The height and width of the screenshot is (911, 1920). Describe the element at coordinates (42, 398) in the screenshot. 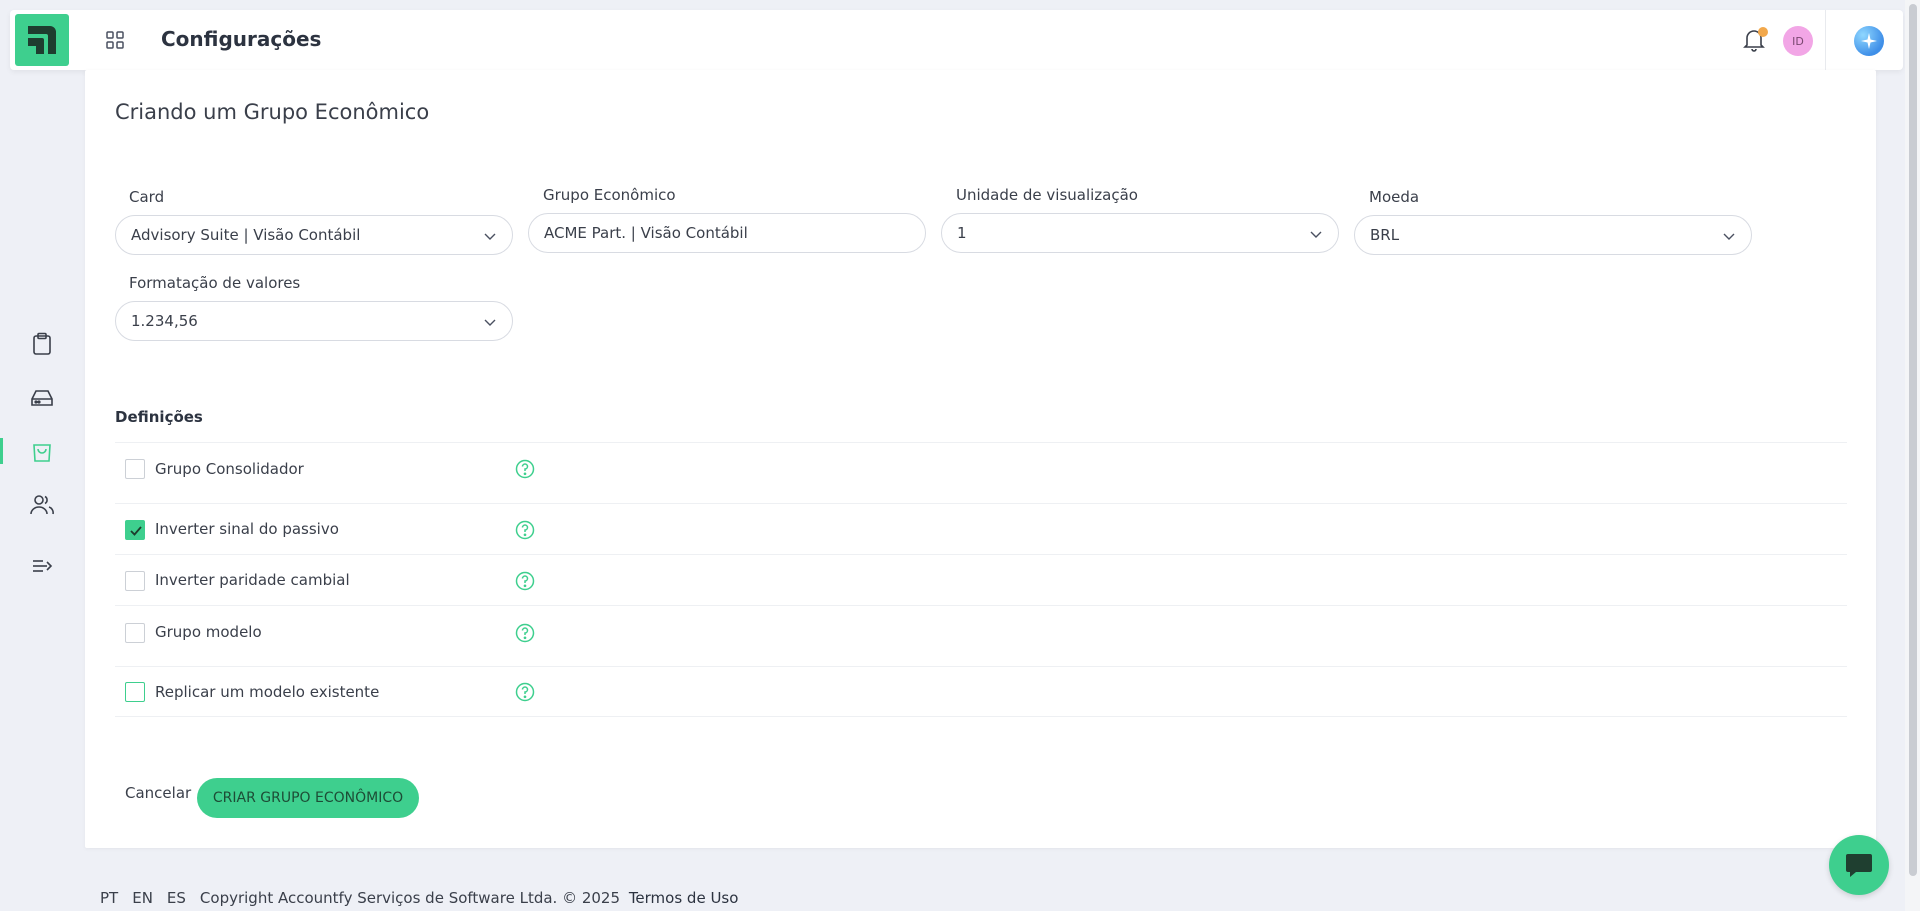

I see `drive-icon` at that location.